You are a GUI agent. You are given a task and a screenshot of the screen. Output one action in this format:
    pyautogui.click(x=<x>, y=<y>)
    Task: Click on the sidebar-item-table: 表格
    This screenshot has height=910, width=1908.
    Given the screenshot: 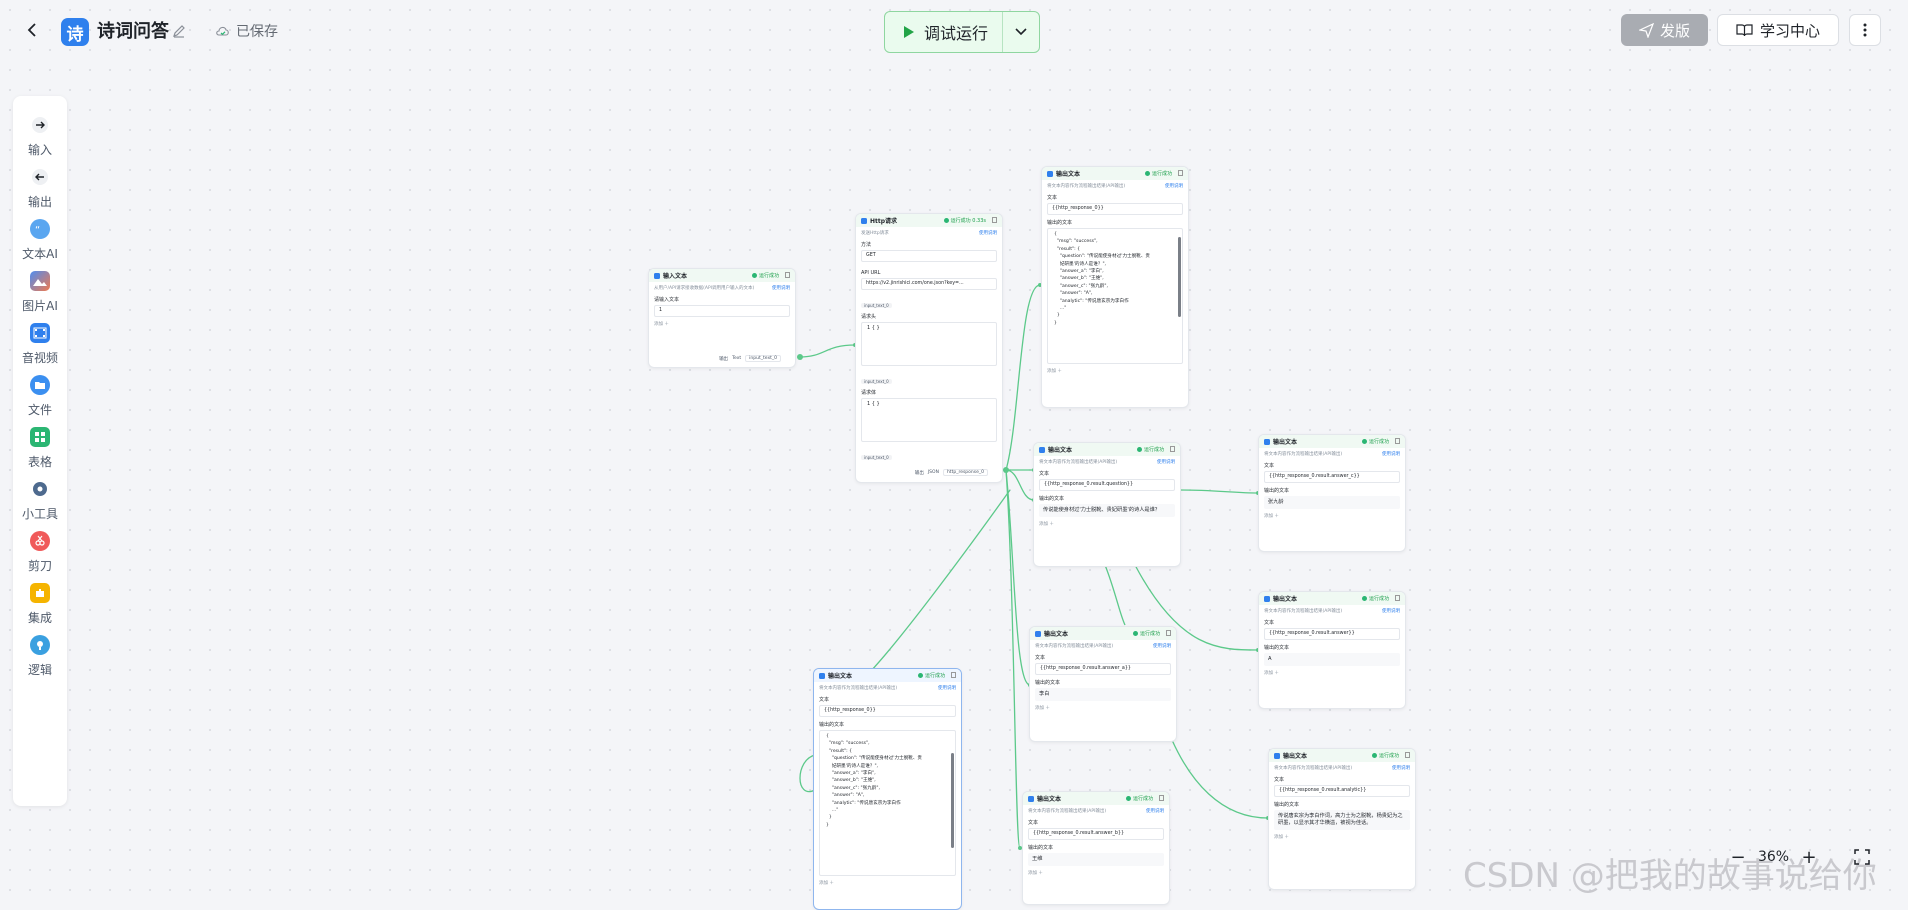 What is the action you would take?
    pyautogui.click(x=40, y=451)
    